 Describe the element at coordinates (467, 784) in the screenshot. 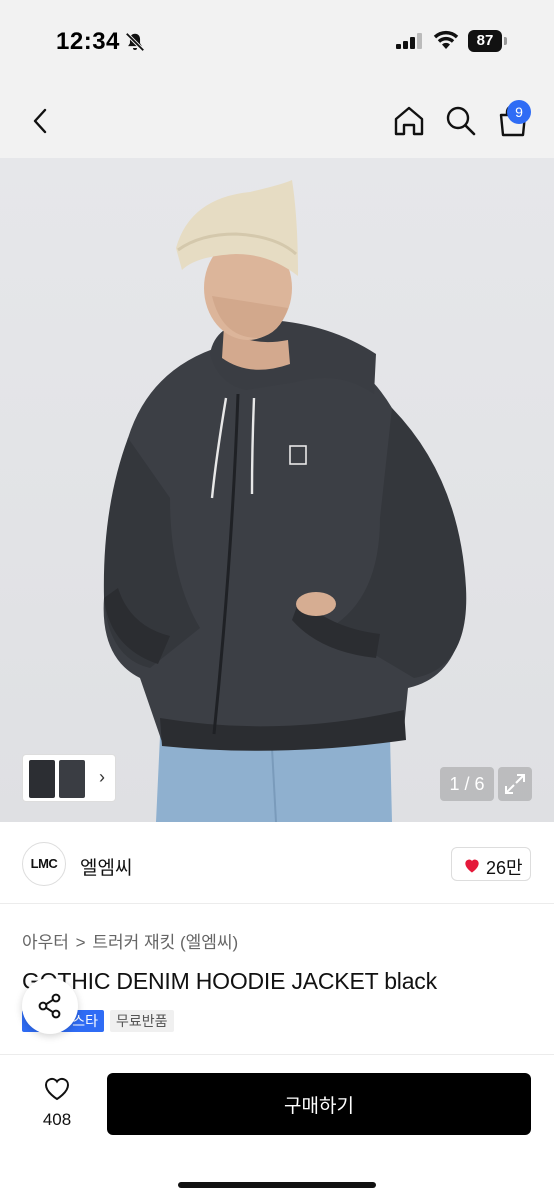

I see `image-page-counter: 1 / 6` at that location.